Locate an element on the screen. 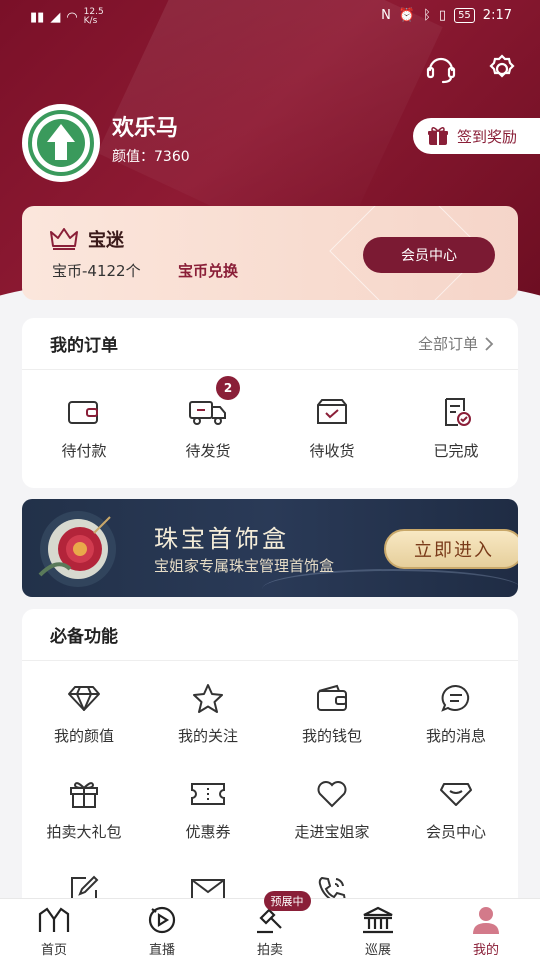  member-center-button: 会员中心 is located at coordinates (429, 255).